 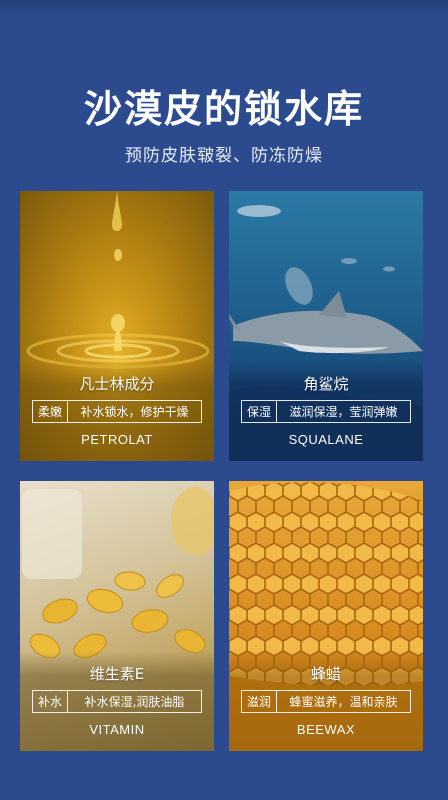 I want to click on tag-box: 保湿 滋润保湿，莹润弹嫩, so click(x=326, y=411).